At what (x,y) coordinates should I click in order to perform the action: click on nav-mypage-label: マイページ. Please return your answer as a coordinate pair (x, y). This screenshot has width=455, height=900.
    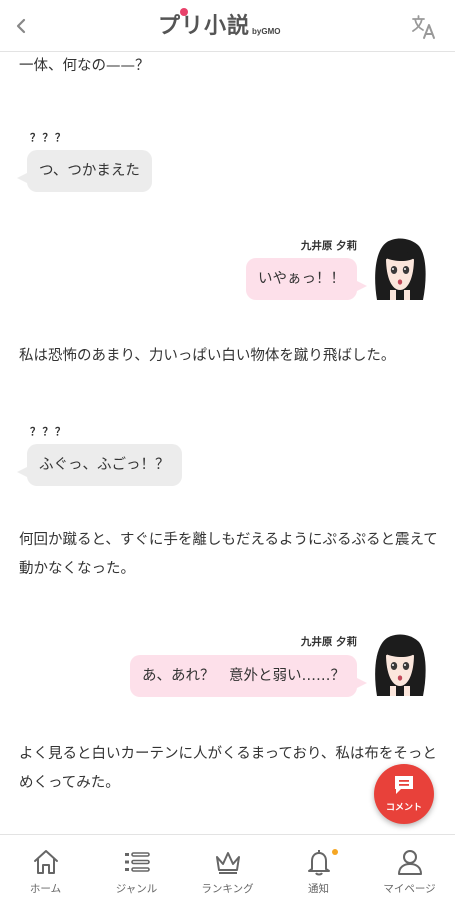
    Looking at the image, I should click on (409, 889).